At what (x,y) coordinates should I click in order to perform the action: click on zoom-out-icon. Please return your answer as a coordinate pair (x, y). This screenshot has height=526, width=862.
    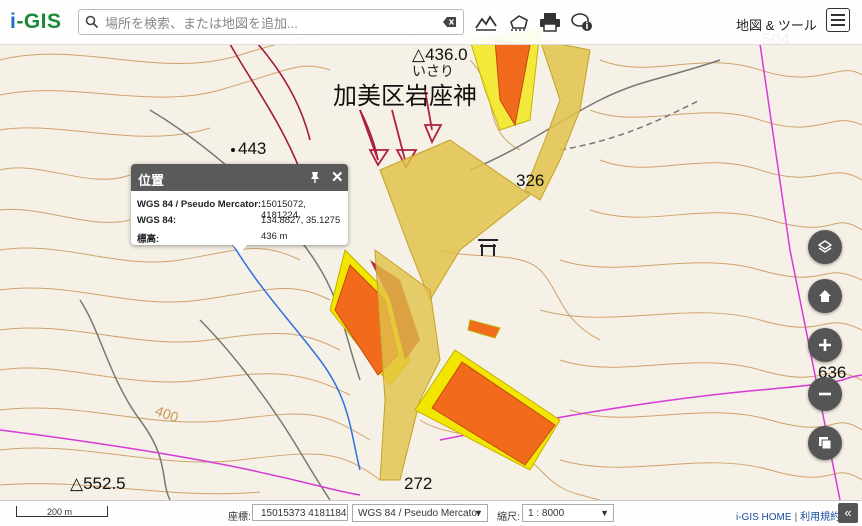
    Looking at the image, I should click on (825, 394).